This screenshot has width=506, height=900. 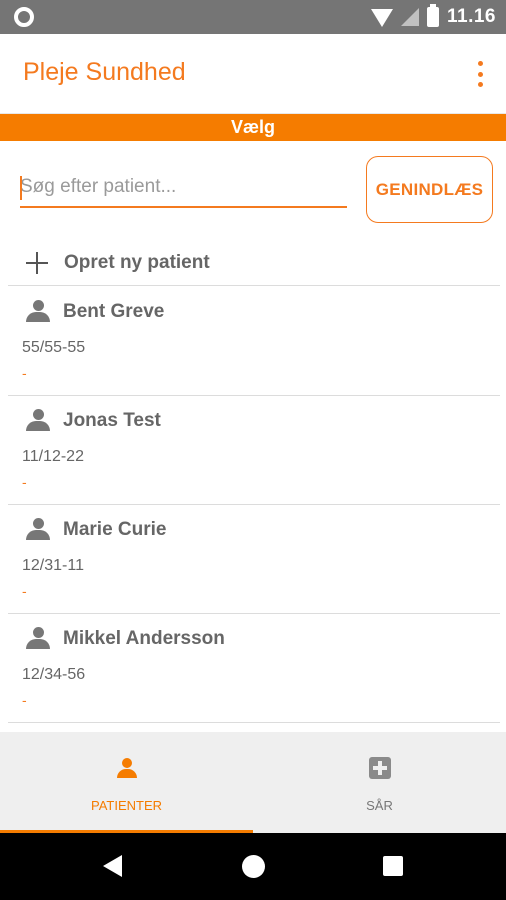 What do you see at coordinates (253, 74) in the screenshot?
I see `app-bar: Pleje Sundhed` at bounding box center [253, 74].